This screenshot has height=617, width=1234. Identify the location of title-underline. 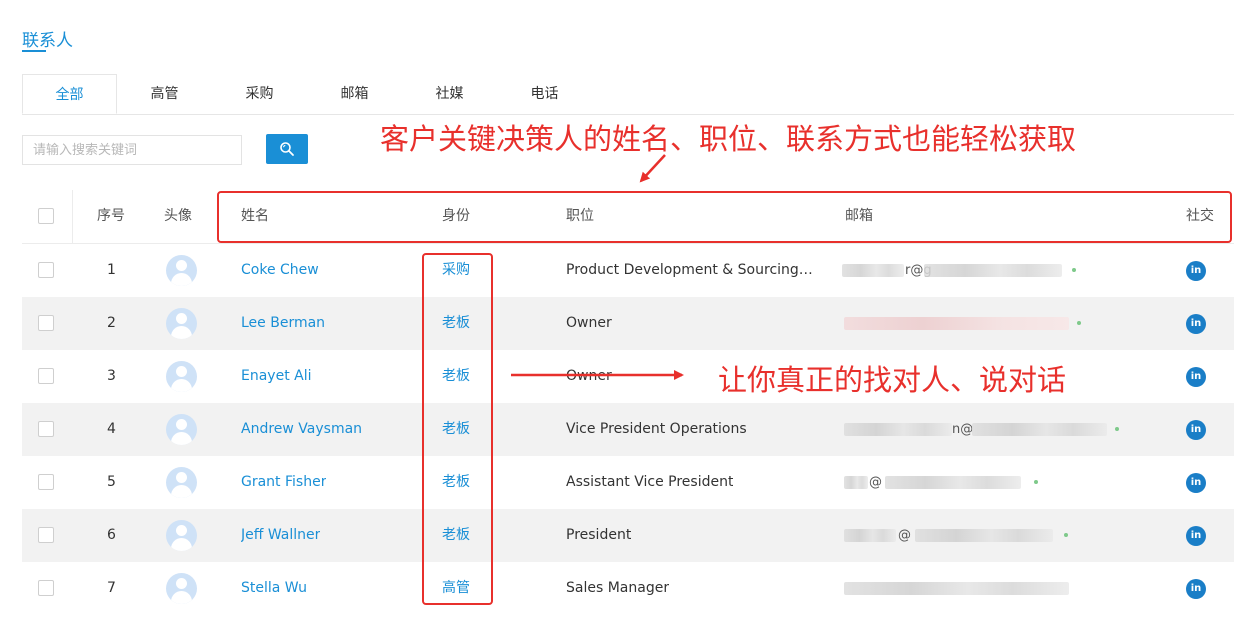
(34, 51).